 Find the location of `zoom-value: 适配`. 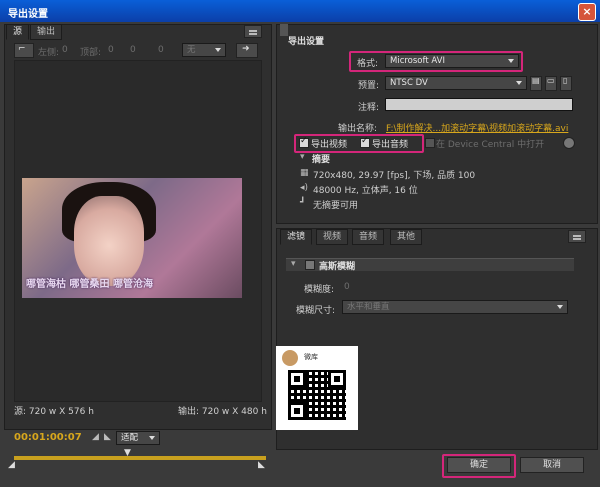

zoom-value: 适配 is located at coordinates (130, 438).